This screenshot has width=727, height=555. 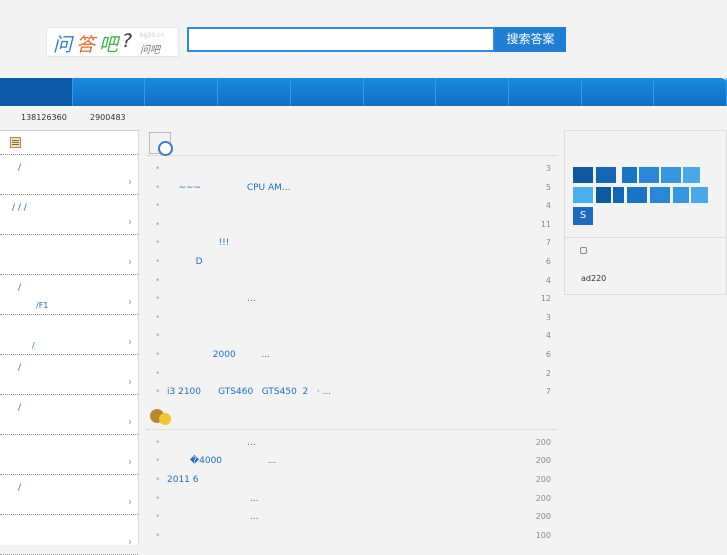 What do you see at coordinates (127, 41) in the screenshot?
I see `logo-char-4: ?` at bounding box center [127, 41].